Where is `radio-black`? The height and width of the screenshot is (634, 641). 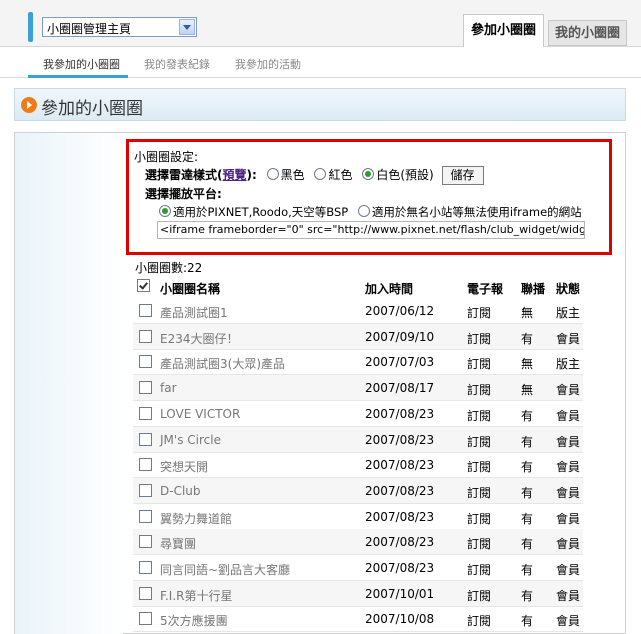 radio-black is located at coordinates (272, 174).